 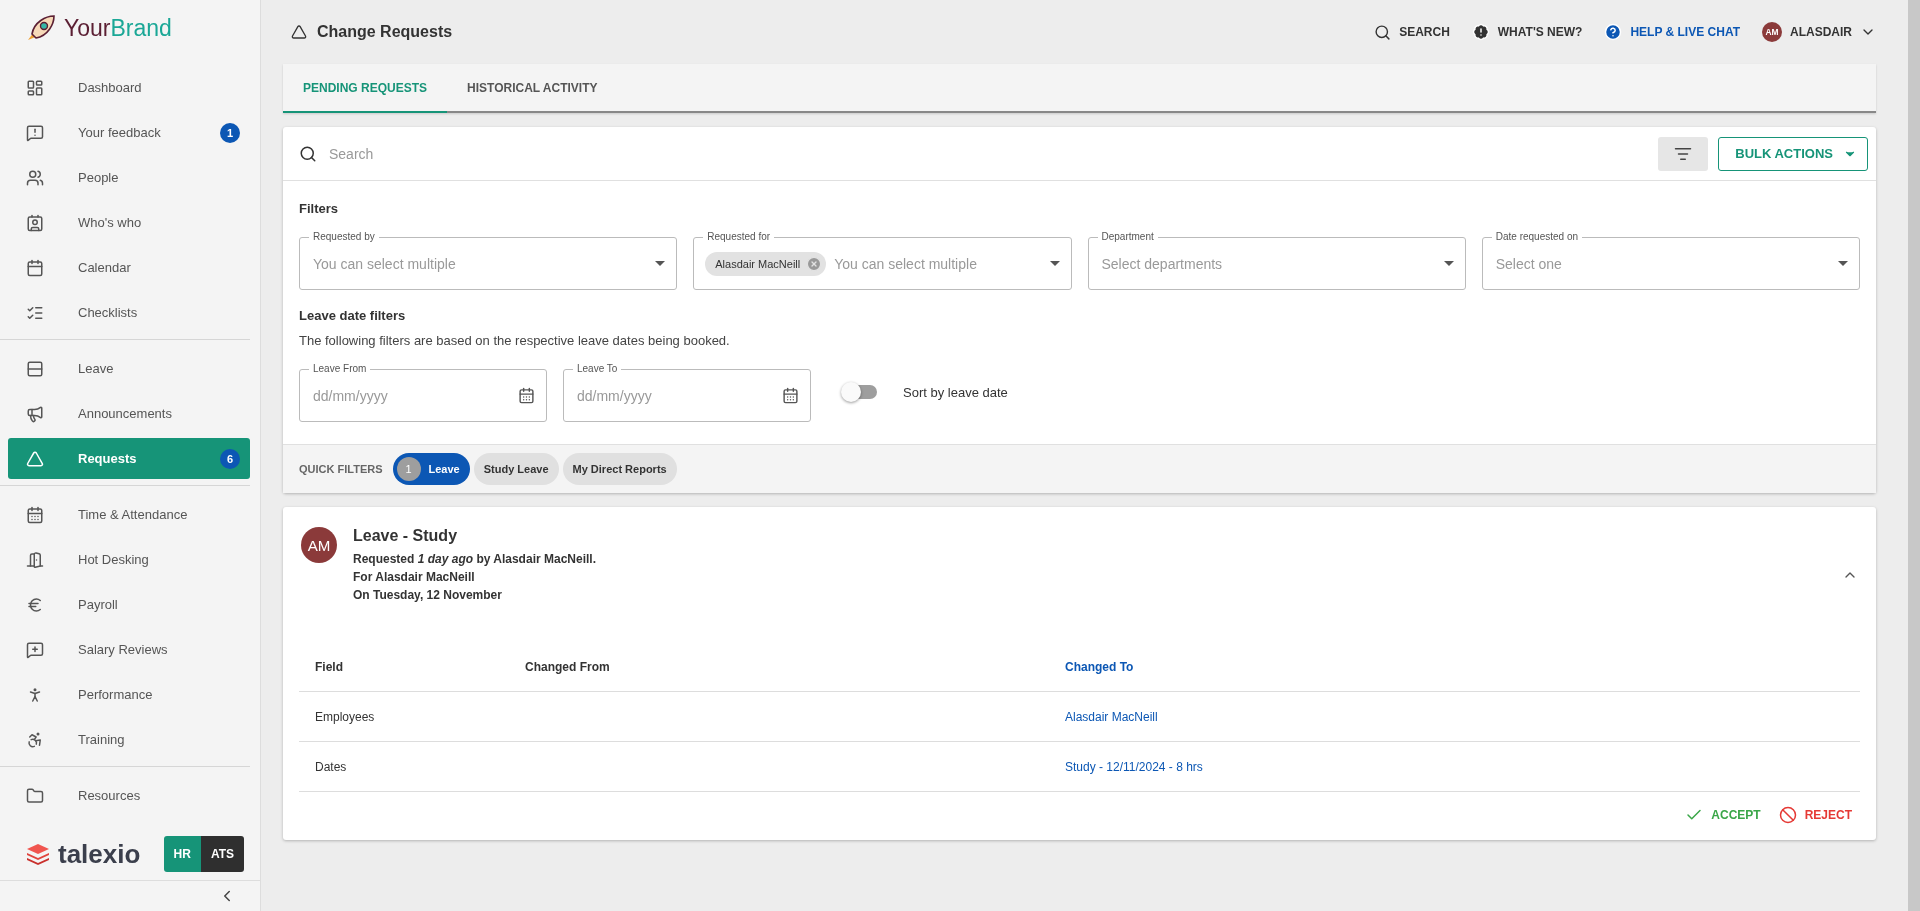 What do you see at coordinates (488, 260) in the screenshot?
I see `select-field: Requested by You can select multiple` at bounding box center [488, 260].